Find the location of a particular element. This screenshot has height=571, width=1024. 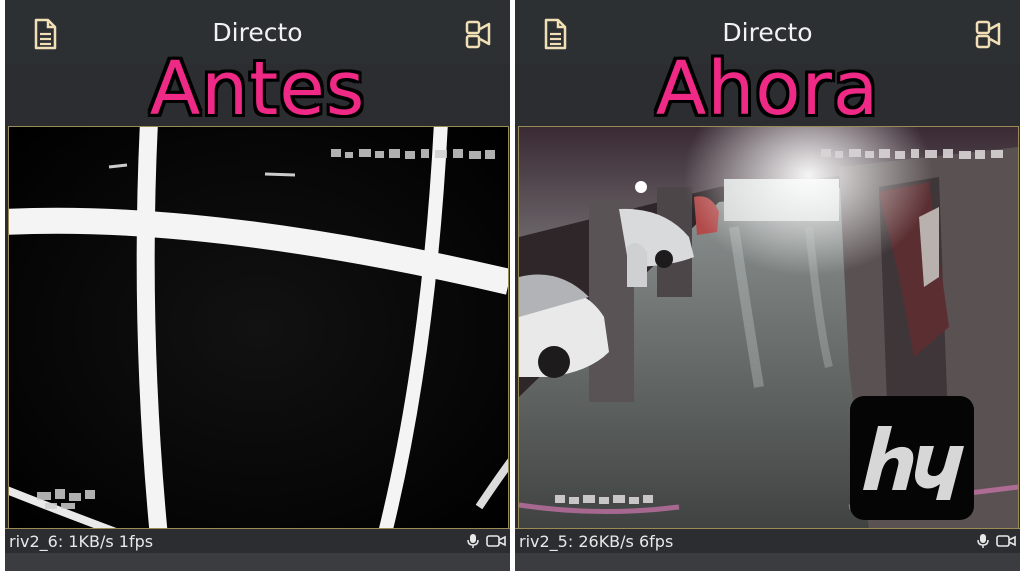

brand-logo is located at coordinates (912, 458).